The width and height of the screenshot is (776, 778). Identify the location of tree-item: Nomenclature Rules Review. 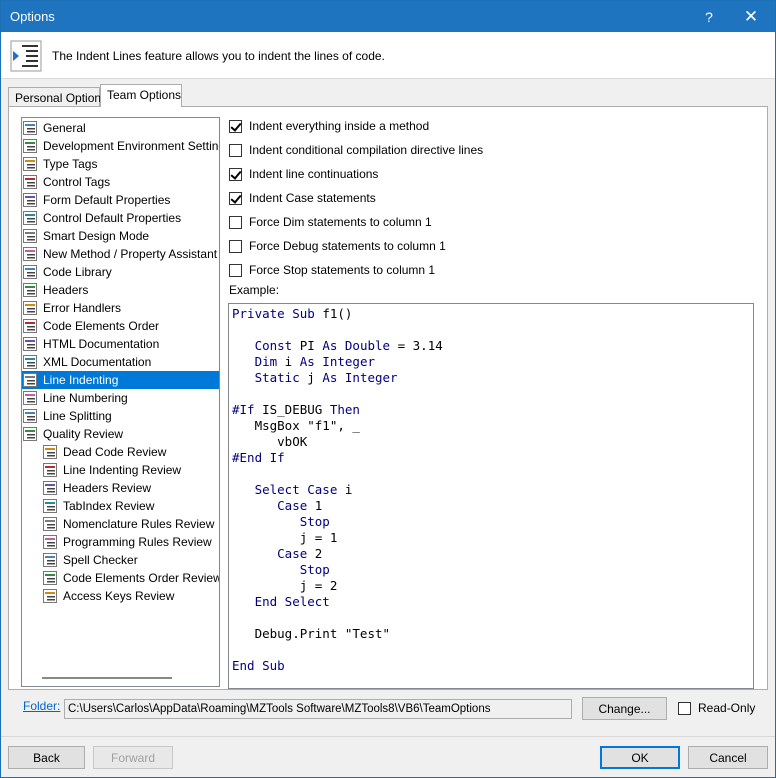
(128, 524).